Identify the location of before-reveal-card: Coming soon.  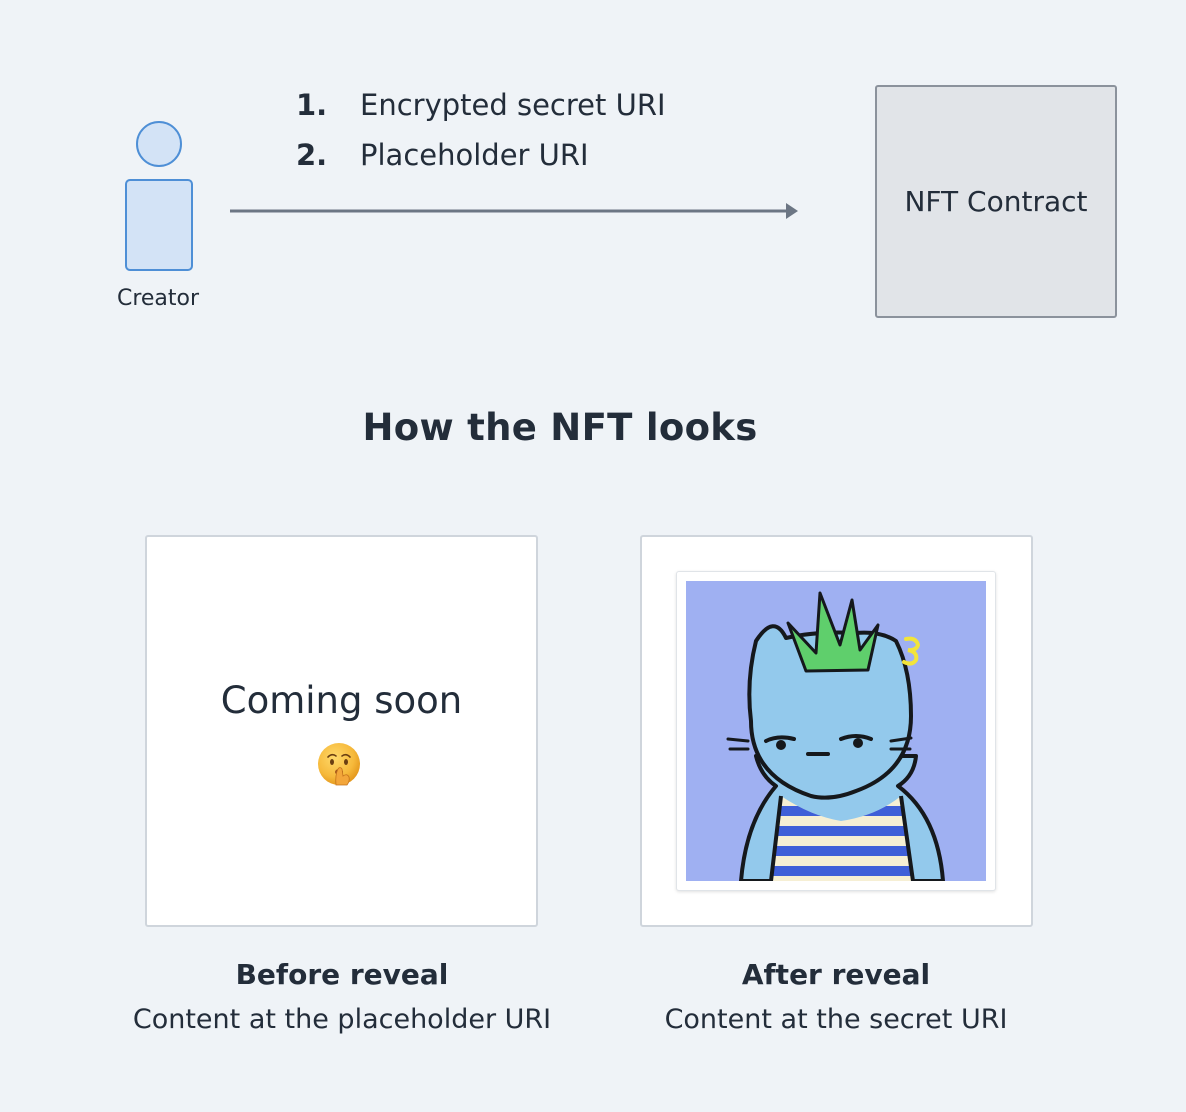
(341, 731).